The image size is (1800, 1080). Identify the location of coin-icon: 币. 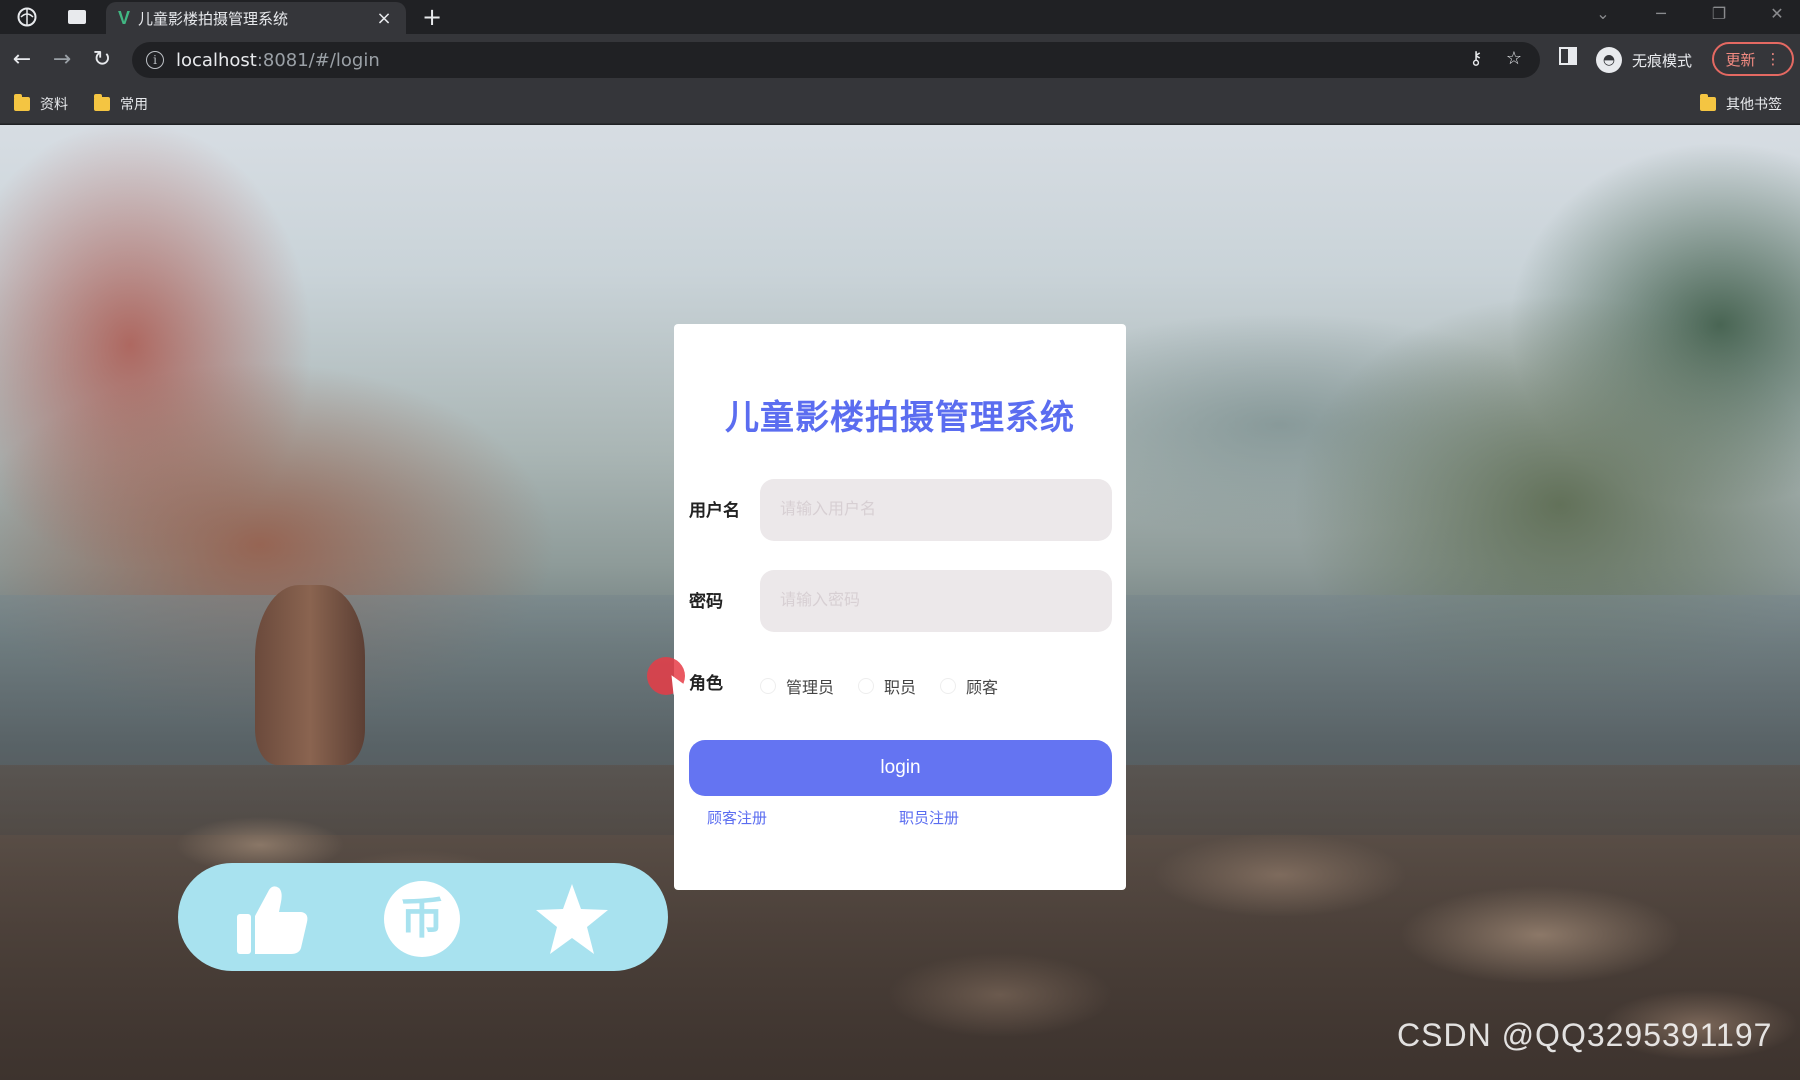
(422, 919).